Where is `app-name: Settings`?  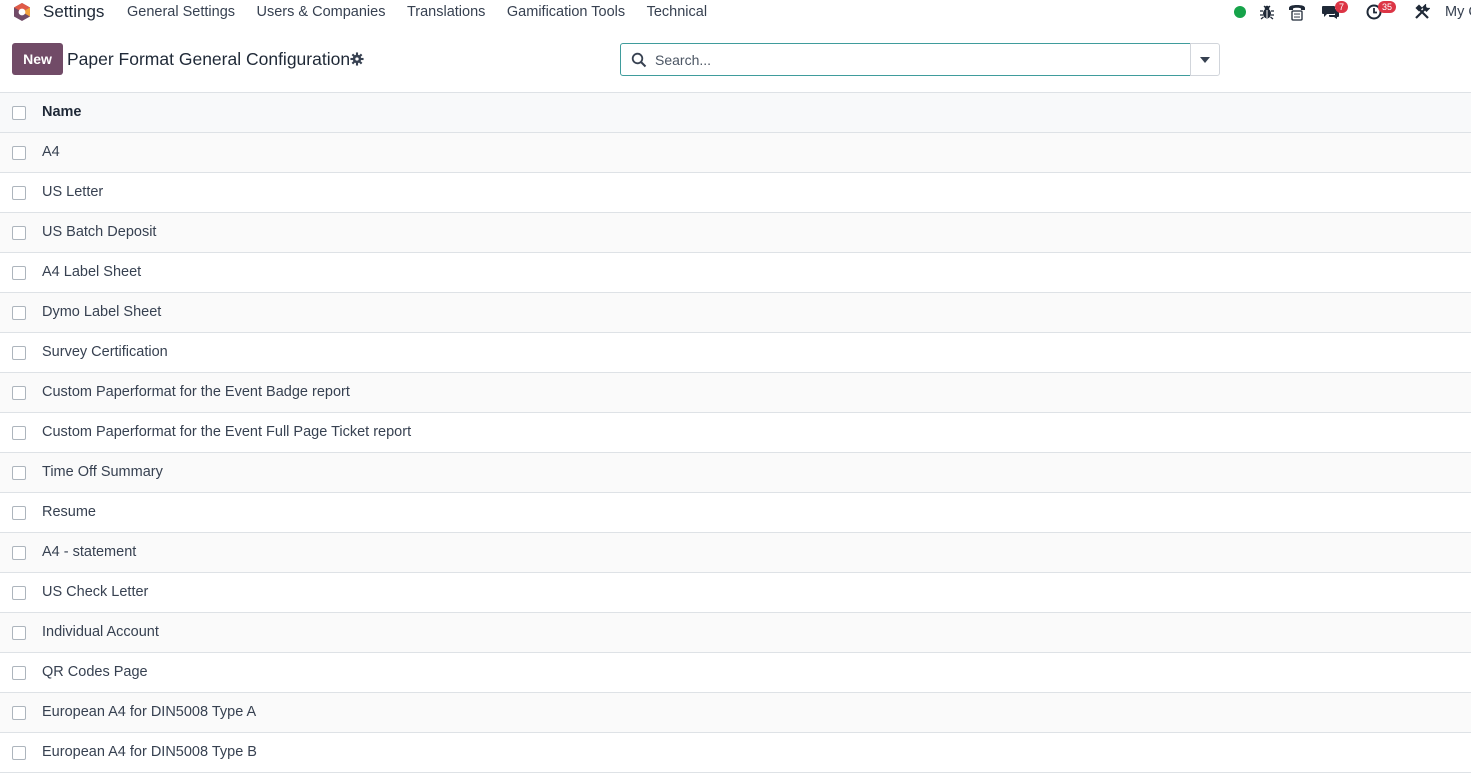 app-name: Settings is located at coordinates (73, 12).